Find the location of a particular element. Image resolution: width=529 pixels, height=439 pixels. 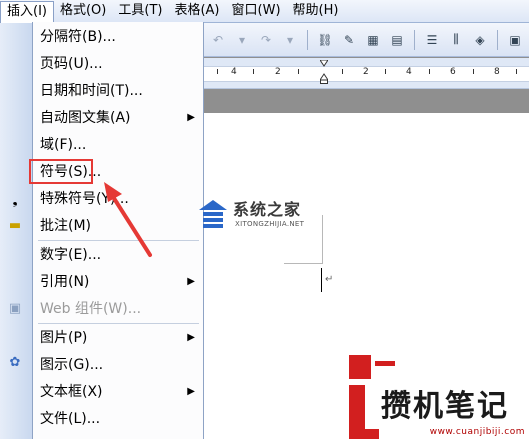

watermark-title: 系统之家 is located at coordinates (267, 209).